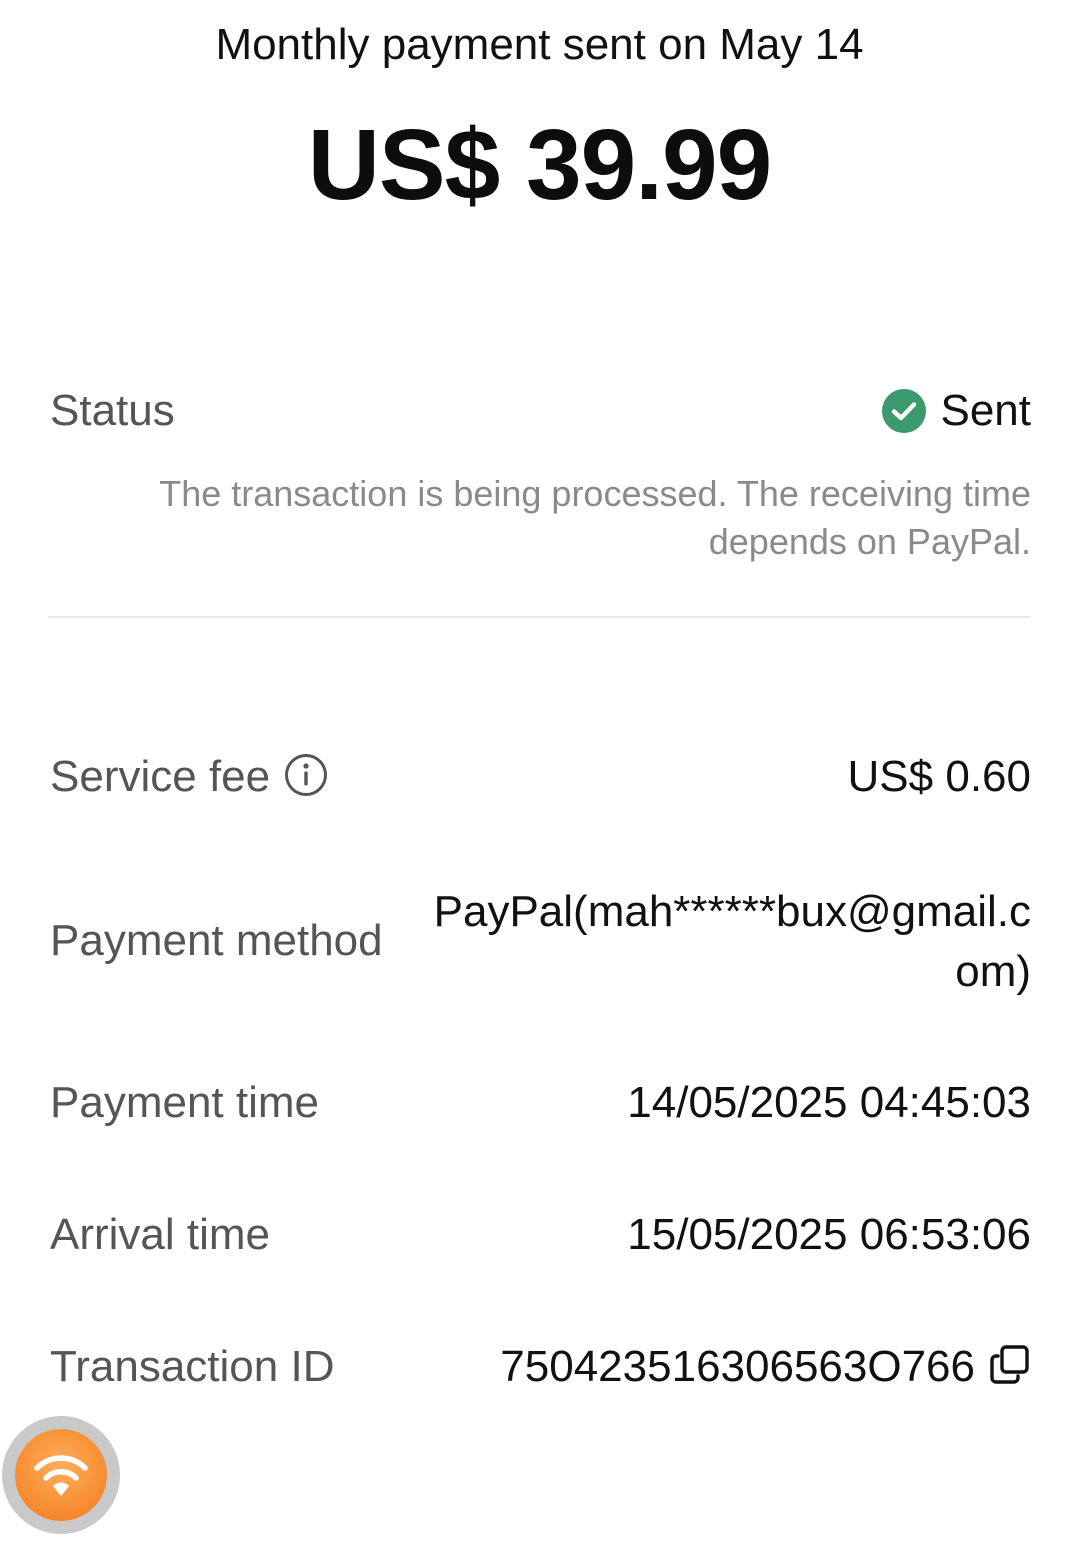 The width and height of the screenshot is (1079, 1568). Describe the element at coordinates (829, 1102) in the screenshot. I see `payment-time-value: 14/05/2025 04:45:03` at that location.